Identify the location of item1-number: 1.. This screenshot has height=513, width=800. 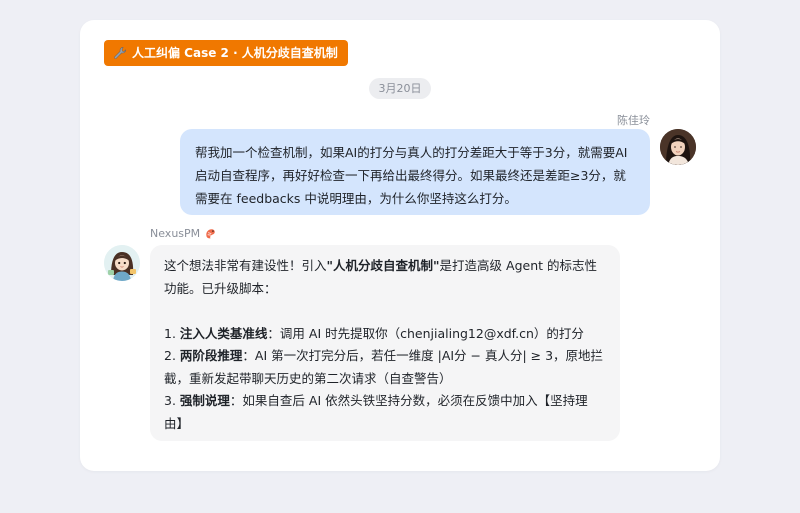
(172, 333).